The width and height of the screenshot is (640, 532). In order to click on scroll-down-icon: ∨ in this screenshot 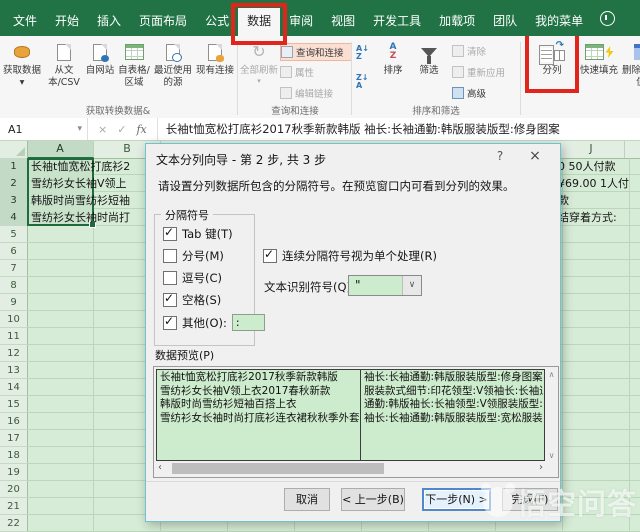, I will do `click(551, 455)`.